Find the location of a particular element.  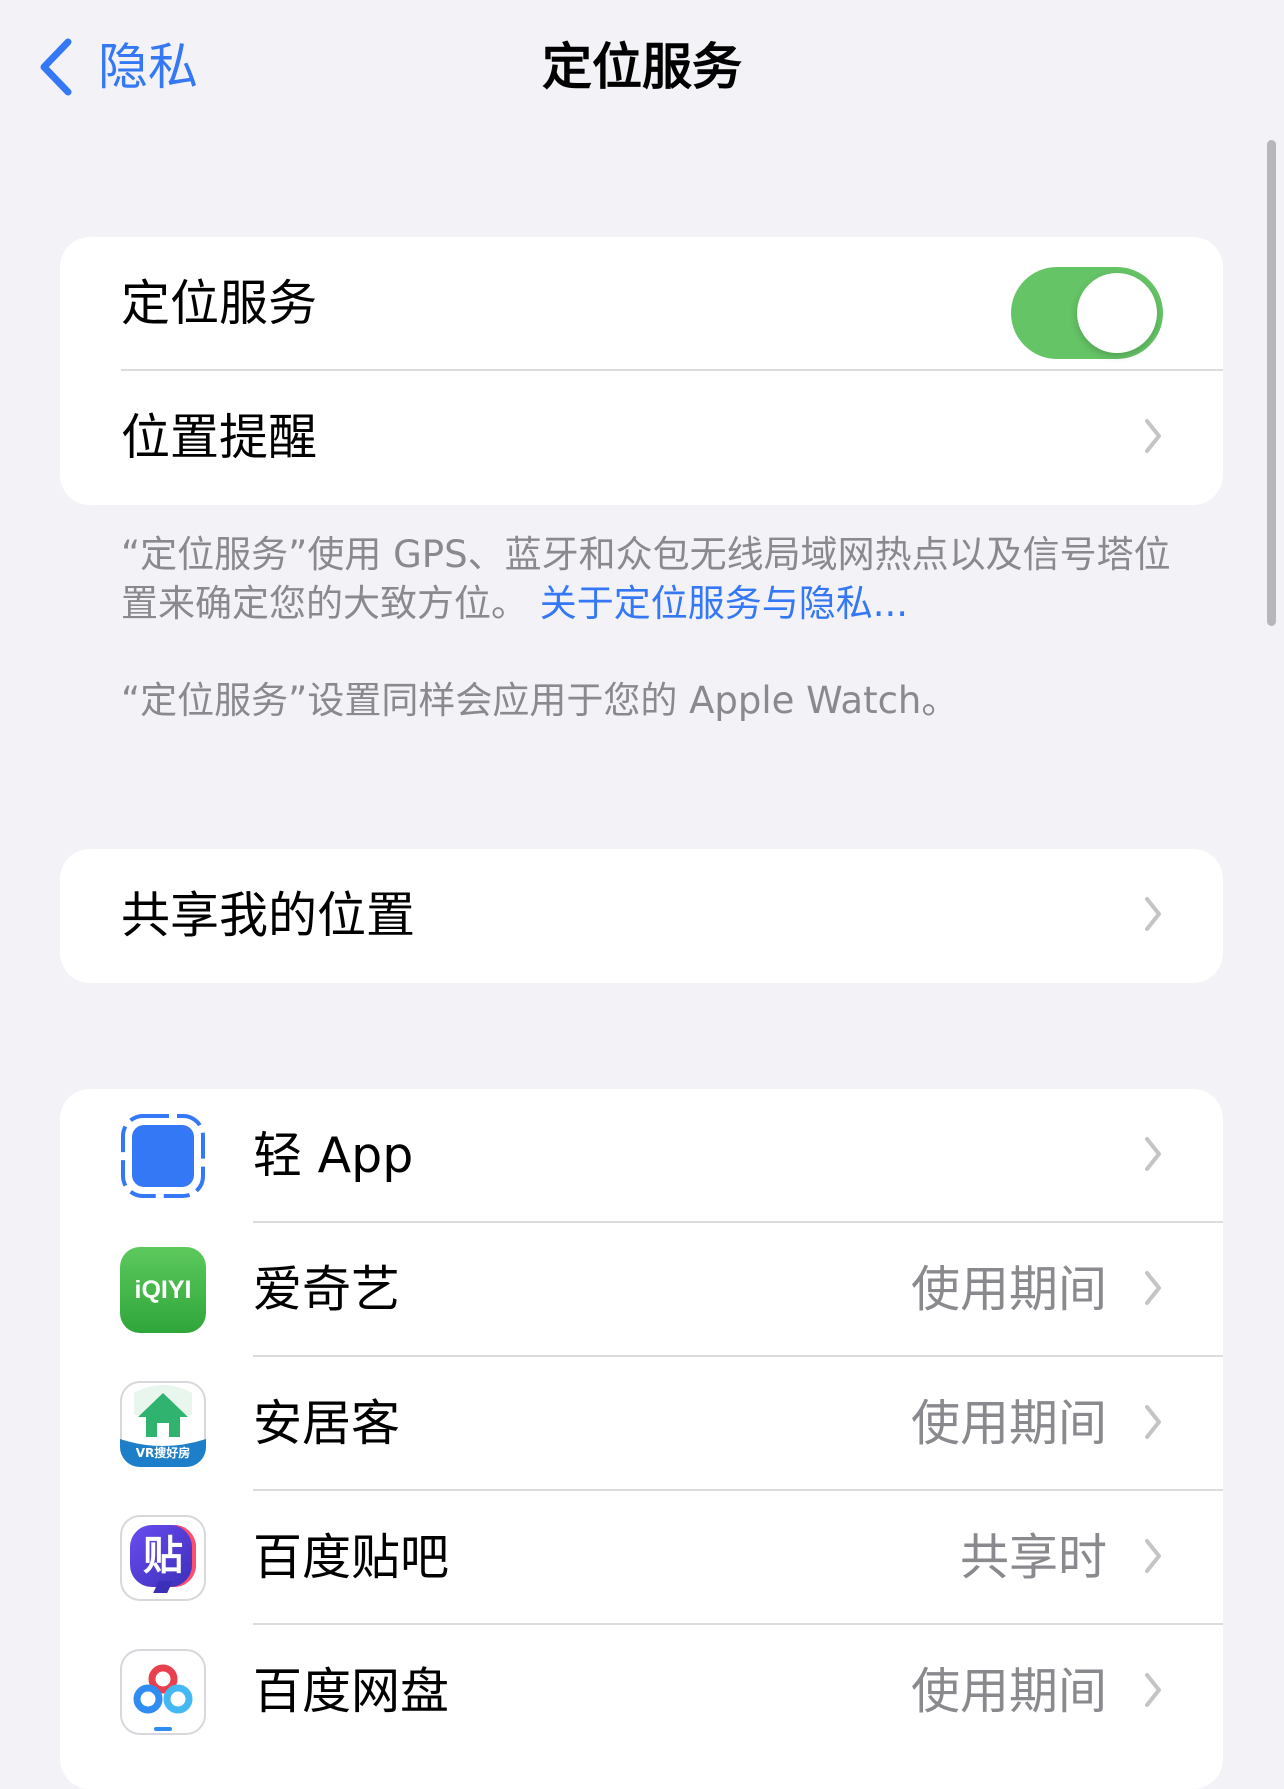

app-row-app-clips: 轻 App is located at coordinates (641, 1156).